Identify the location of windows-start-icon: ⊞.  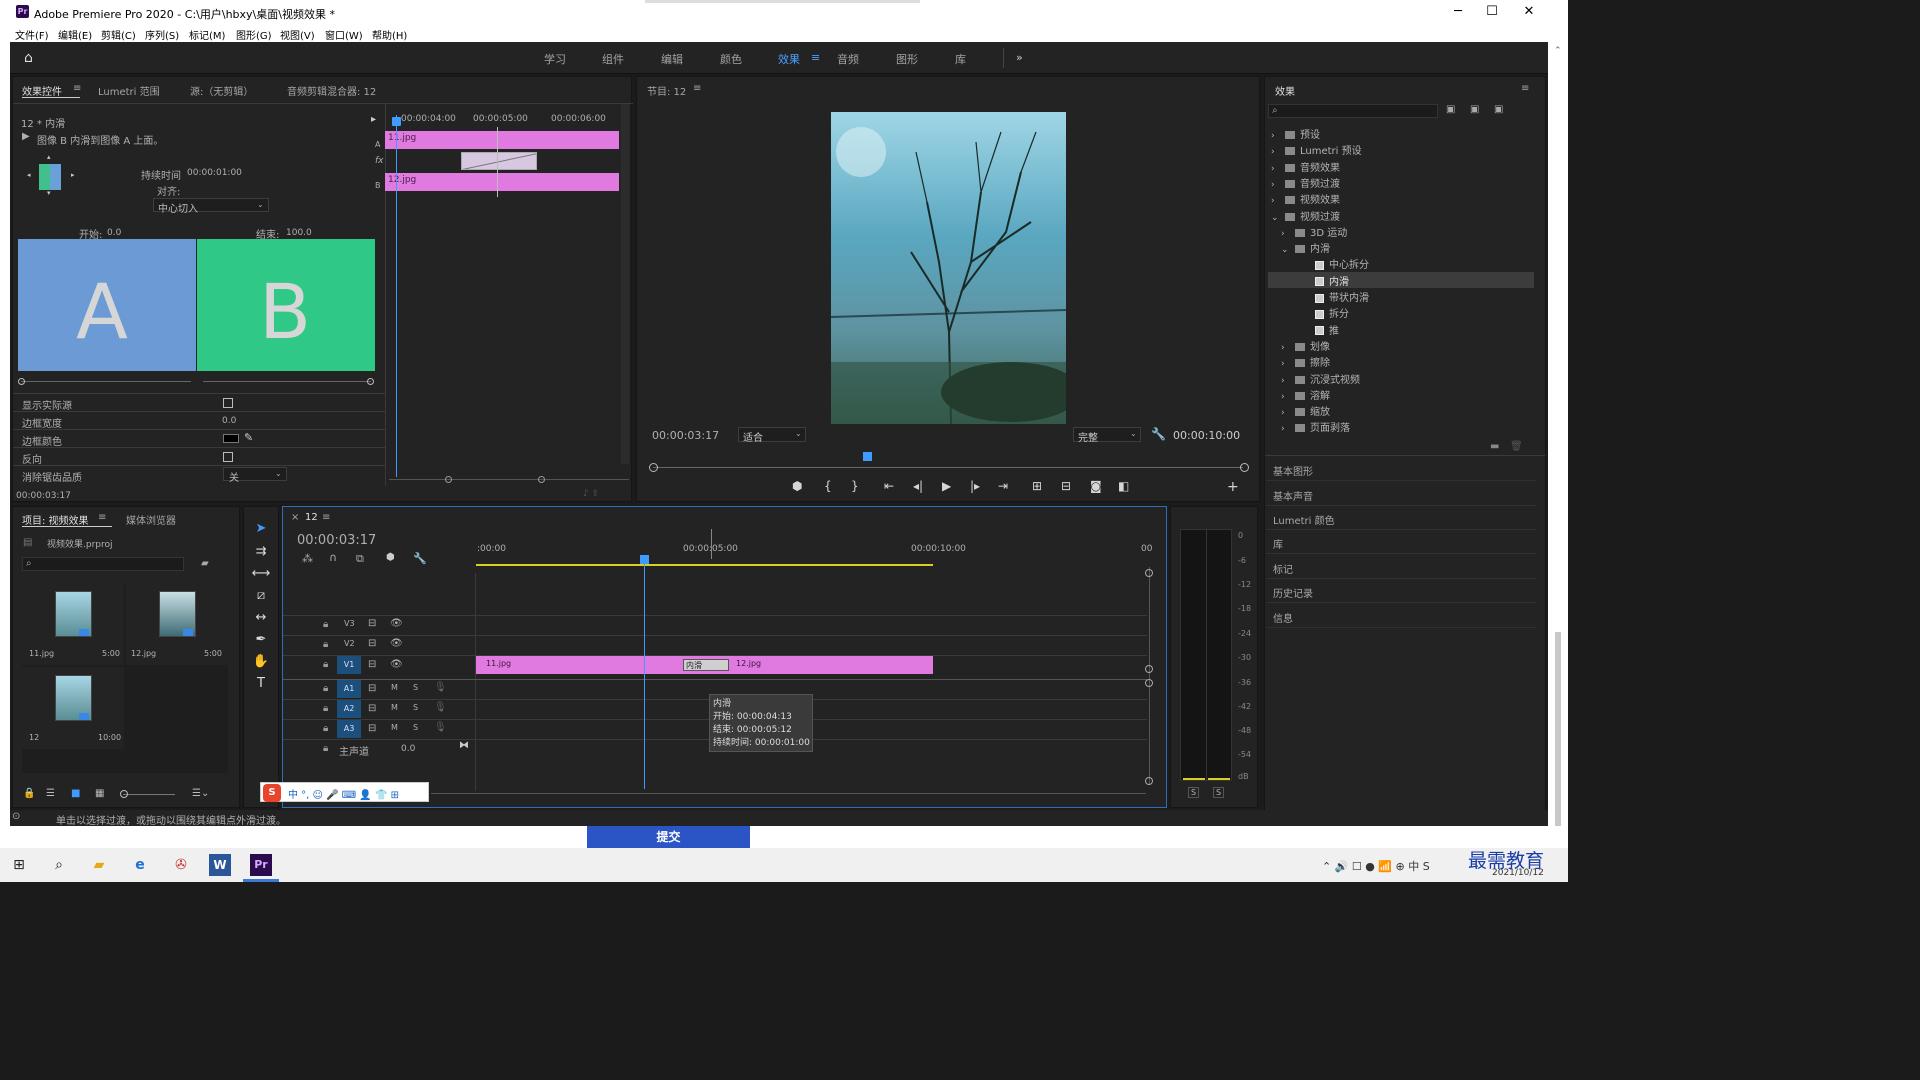
(19, 865).